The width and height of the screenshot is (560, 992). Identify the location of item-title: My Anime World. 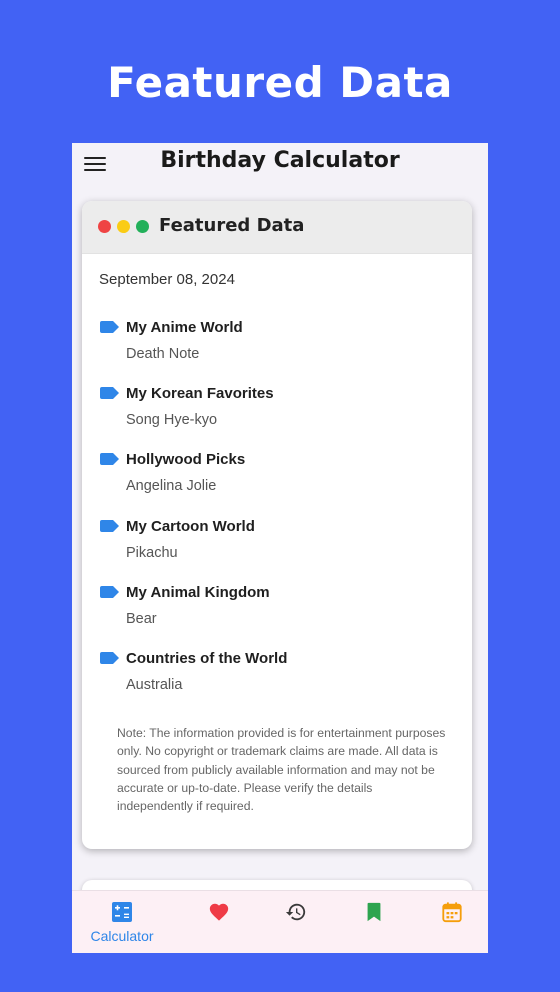
(184, 327).